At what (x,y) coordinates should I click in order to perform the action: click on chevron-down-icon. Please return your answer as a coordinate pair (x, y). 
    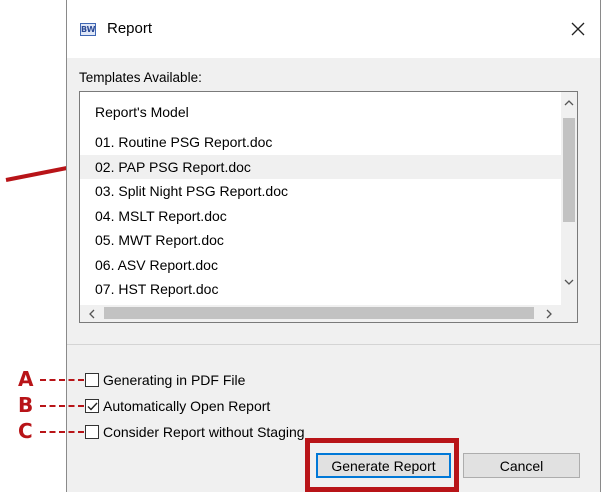
    Looking at the image, I should click on (569, 282).